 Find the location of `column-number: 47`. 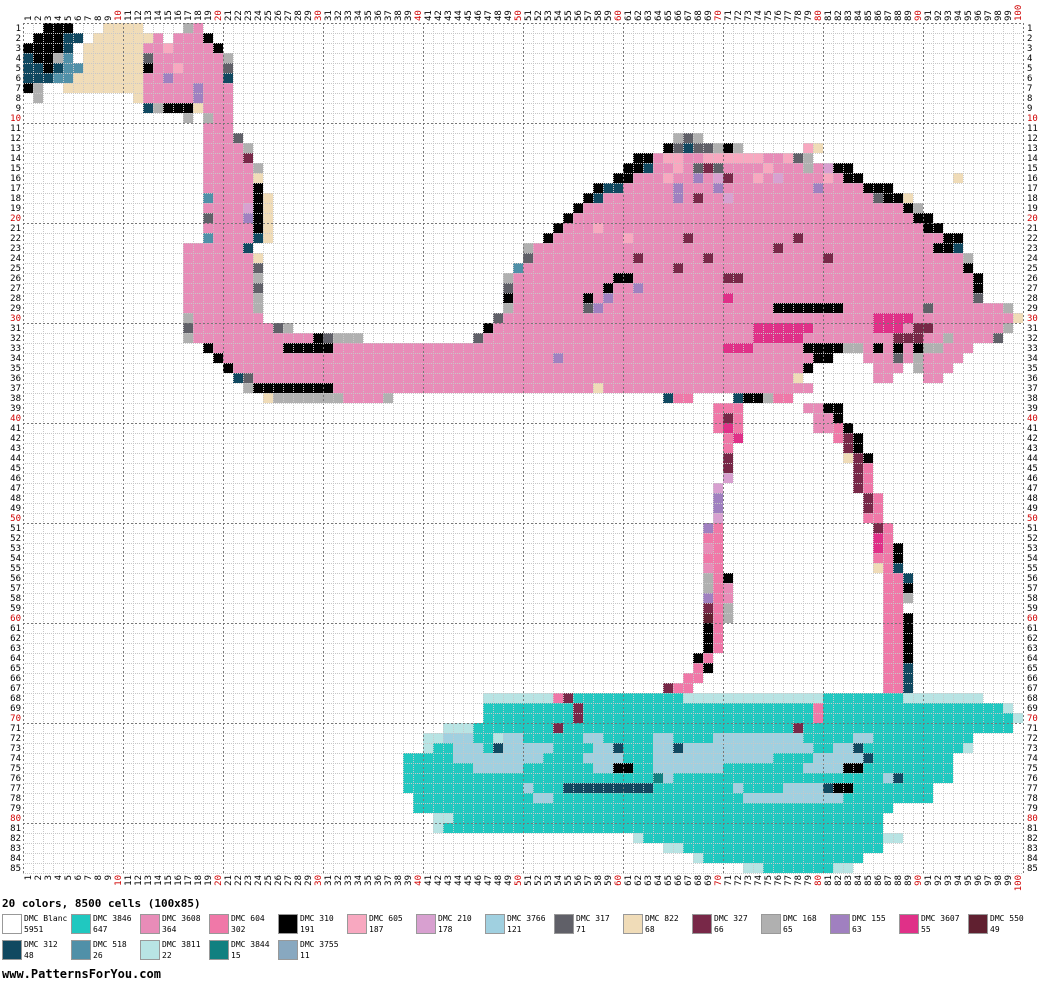

column-number: 47 is located at coordinates (489, 15).